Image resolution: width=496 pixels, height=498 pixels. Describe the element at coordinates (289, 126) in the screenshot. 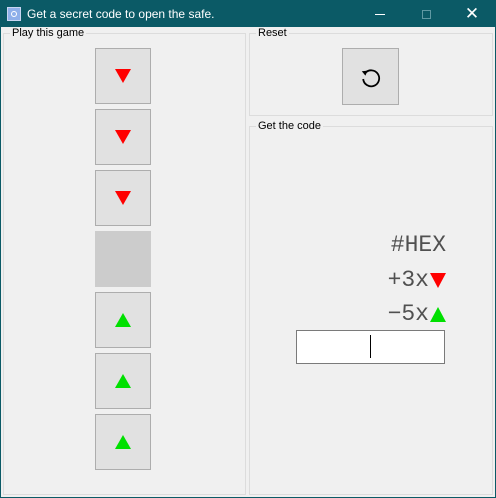

I see `get-code-label: Get the code` at that location.